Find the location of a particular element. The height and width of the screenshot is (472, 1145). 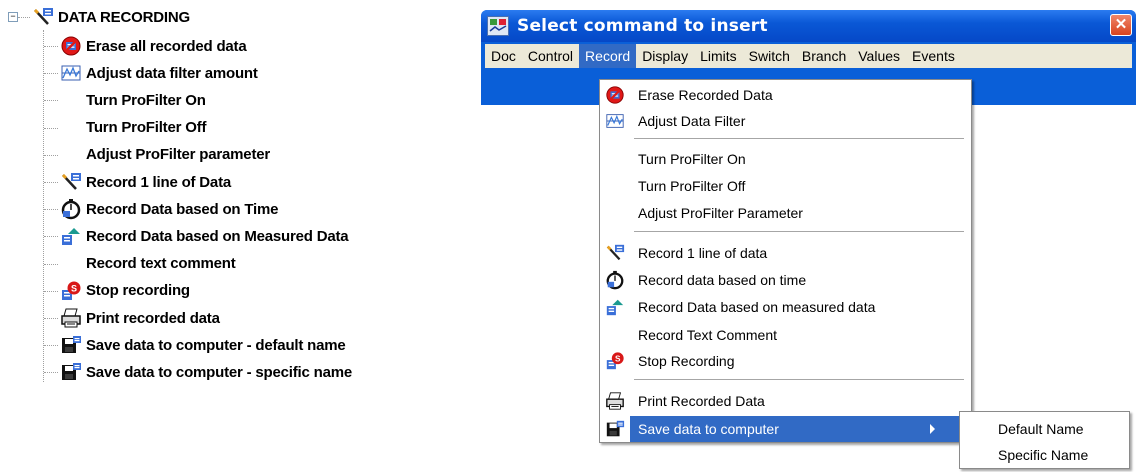

close-icon: ✕ is located at coordinates (1121, 24).